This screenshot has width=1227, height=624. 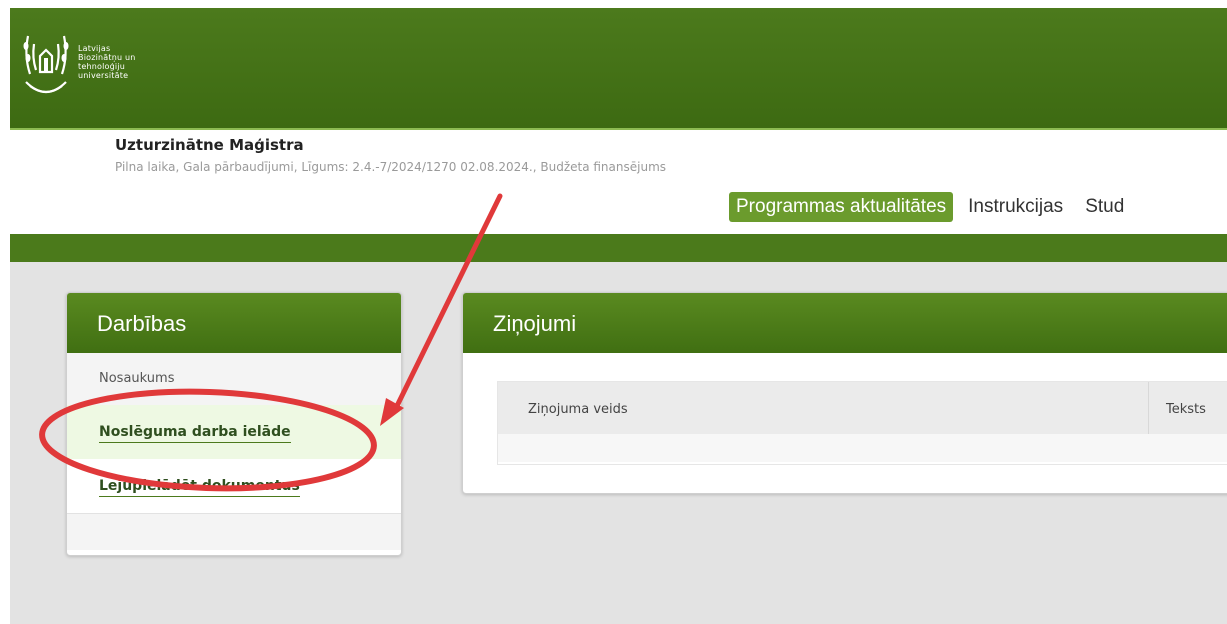 I want to click on messages-panel-title: Ziņojumi, so click(x=845, y=323).